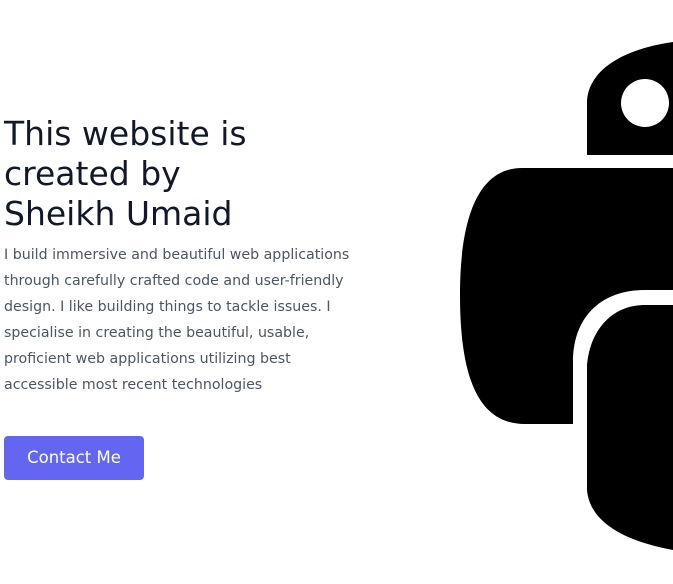 This screenshot has width=673, height=584. What do you see at coordinates (645, 103) in the screenshot?
I see `python-eye` at bounding box center [645, 103].